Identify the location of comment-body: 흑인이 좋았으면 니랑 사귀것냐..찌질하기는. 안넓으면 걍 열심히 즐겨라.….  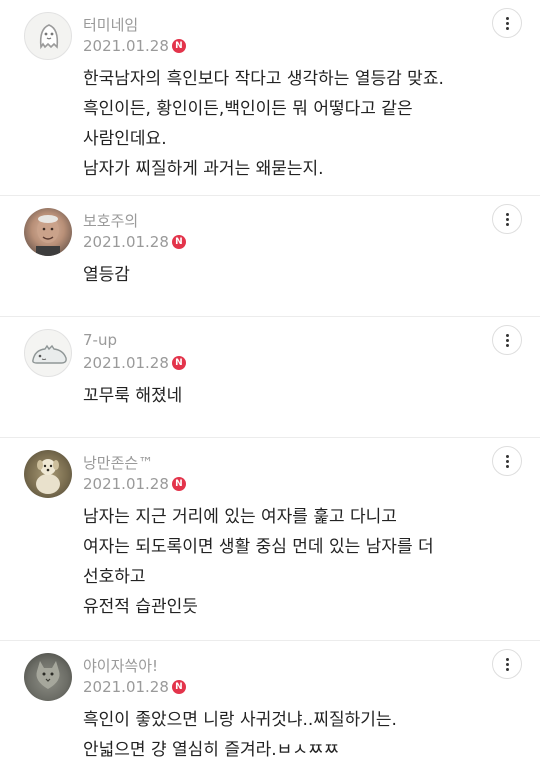
(299, 735).